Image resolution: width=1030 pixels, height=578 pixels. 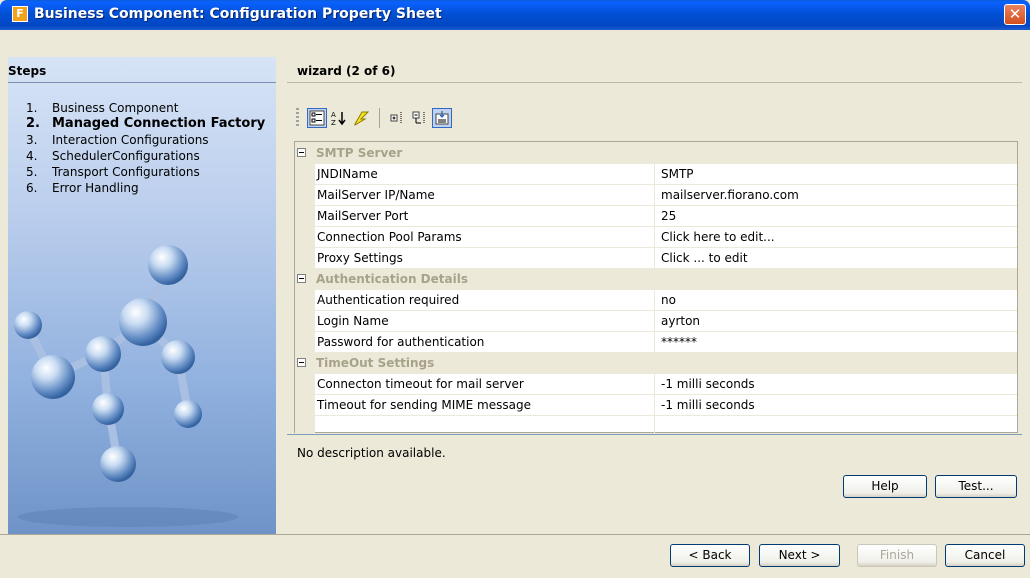 What do you see at coordinates (515, 534) in the screenshot?
I see `footer-divider` at bounding box center [515, 534].